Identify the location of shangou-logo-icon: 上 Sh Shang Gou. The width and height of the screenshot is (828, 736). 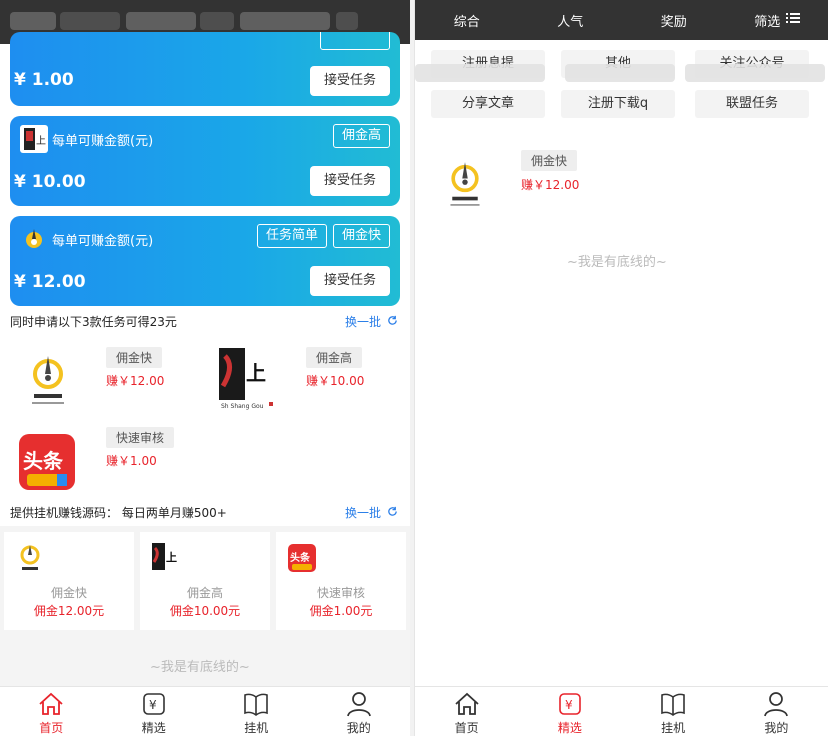
(246, 378).